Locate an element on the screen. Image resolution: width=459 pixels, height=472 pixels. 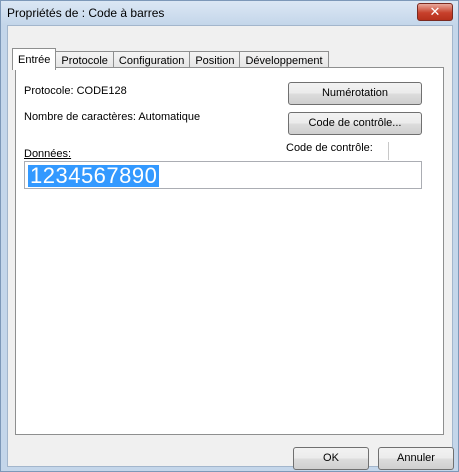
data-input: 1234567890 is located at coordinates (223, 175).